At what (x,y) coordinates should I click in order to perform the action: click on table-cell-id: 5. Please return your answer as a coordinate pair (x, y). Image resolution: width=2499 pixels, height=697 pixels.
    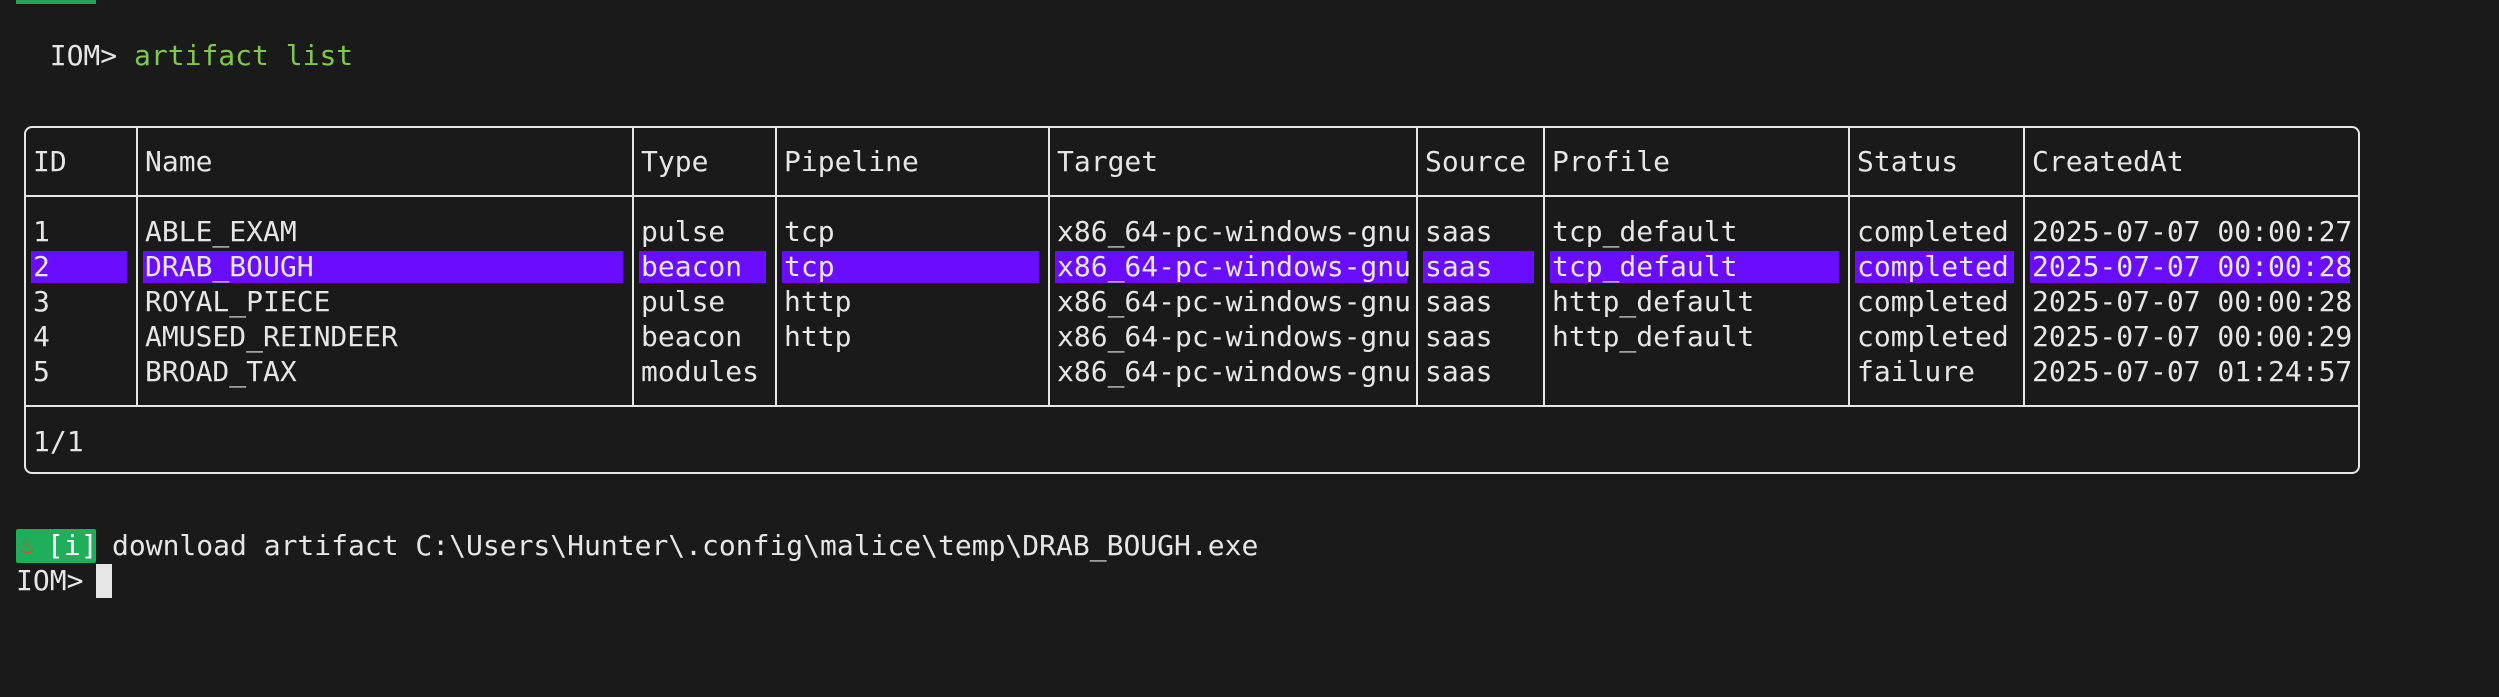
    Looking at the image, I should click on (41, 371).